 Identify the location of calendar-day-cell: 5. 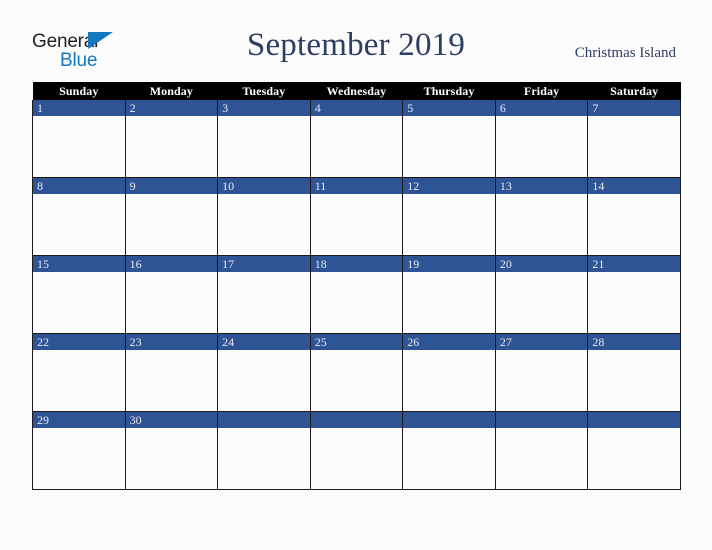
(449, 139).